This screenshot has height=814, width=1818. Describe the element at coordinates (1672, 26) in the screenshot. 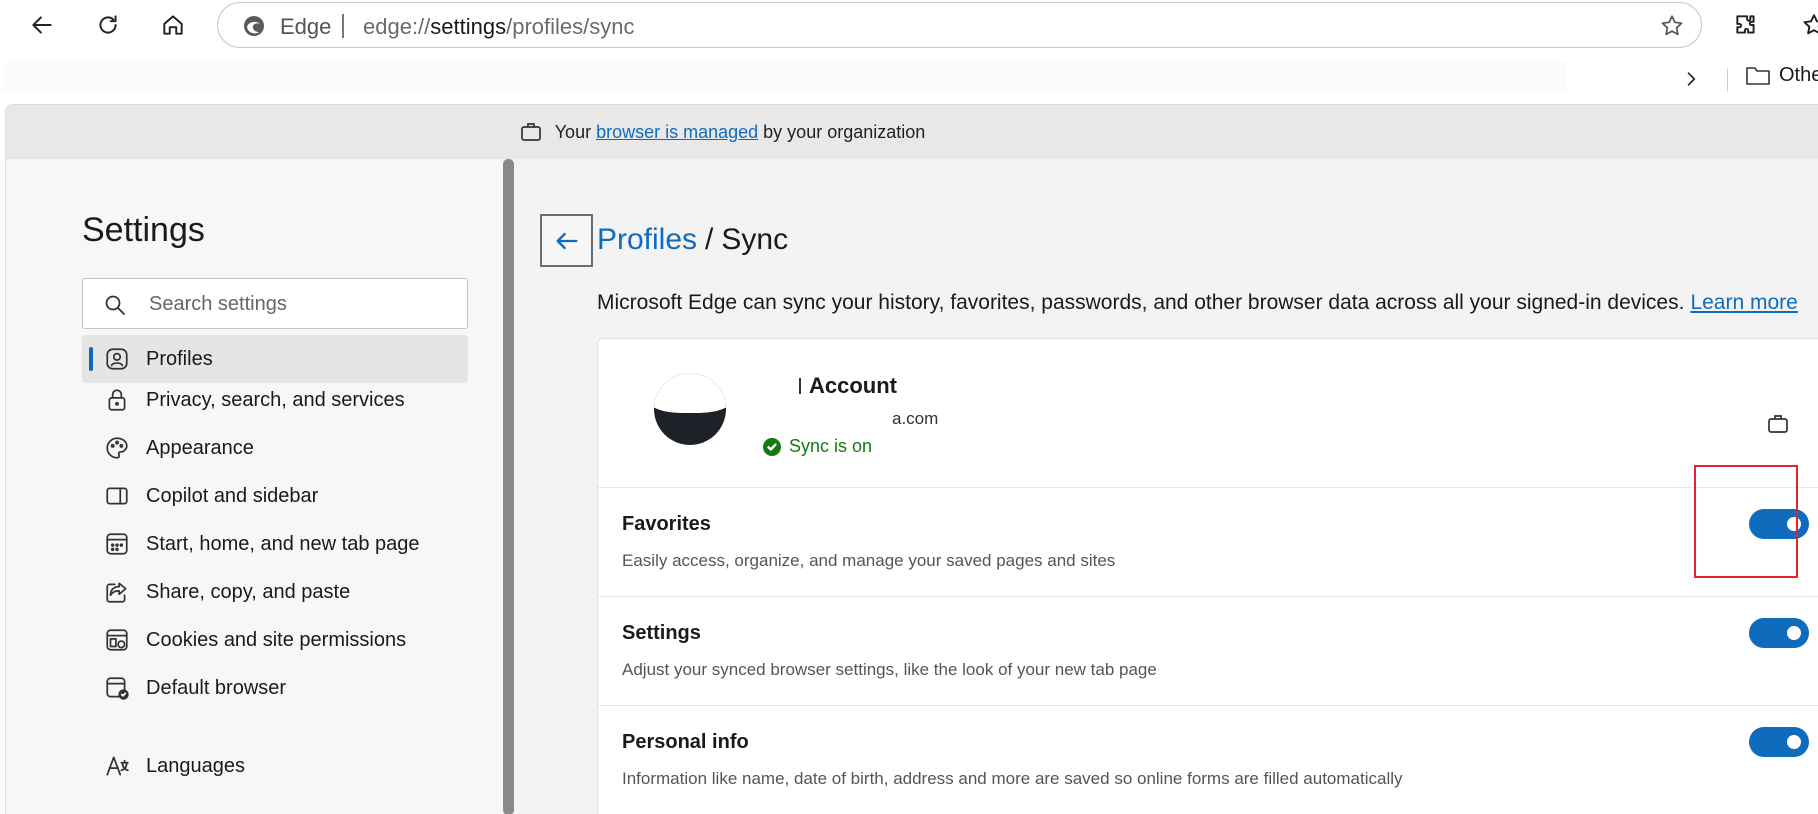

I see `favorite-star-icon` at that location.